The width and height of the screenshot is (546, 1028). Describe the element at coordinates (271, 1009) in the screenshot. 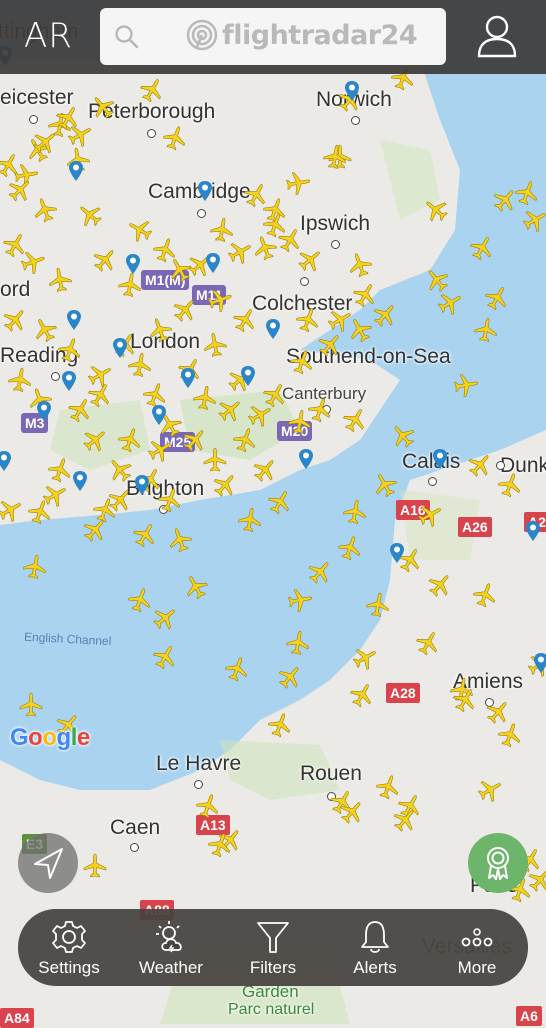

I see `park-label: Parc naturel` at that location.